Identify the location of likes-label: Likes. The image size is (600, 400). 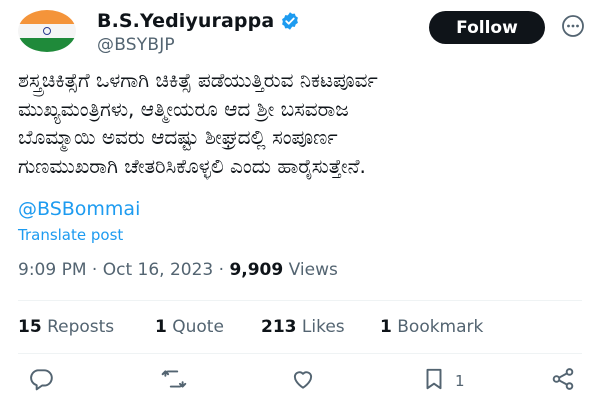
(323, 327).